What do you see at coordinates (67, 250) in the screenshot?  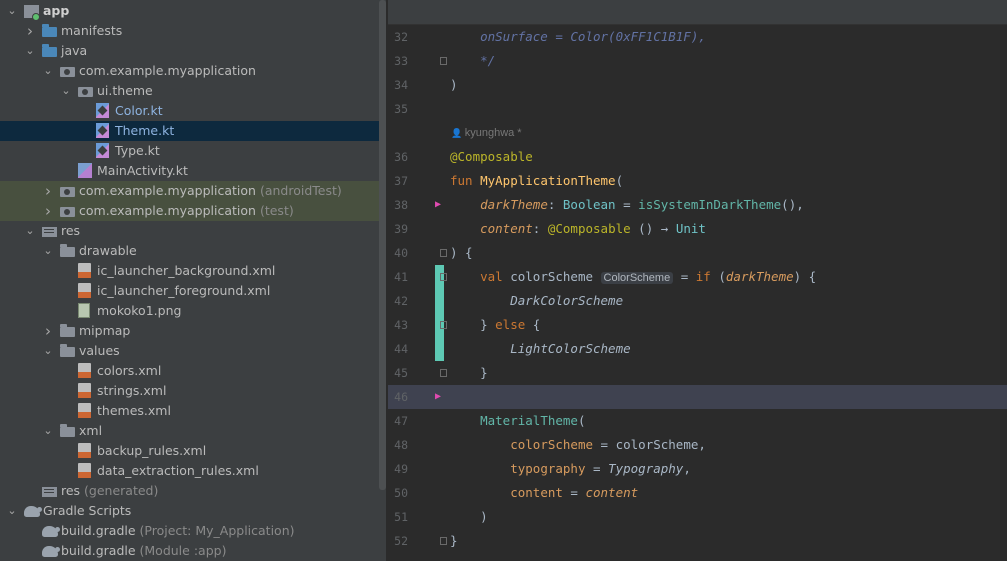 I see `folder-icon` at bounding box center [67, 250].